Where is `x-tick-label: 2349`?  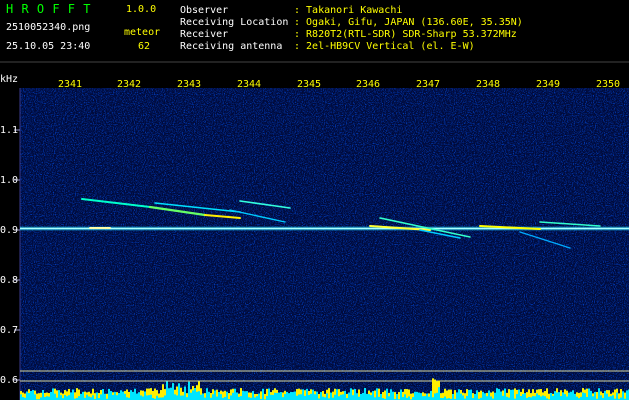 x-tick-label: 2349 is located at coordinates (548, 84).